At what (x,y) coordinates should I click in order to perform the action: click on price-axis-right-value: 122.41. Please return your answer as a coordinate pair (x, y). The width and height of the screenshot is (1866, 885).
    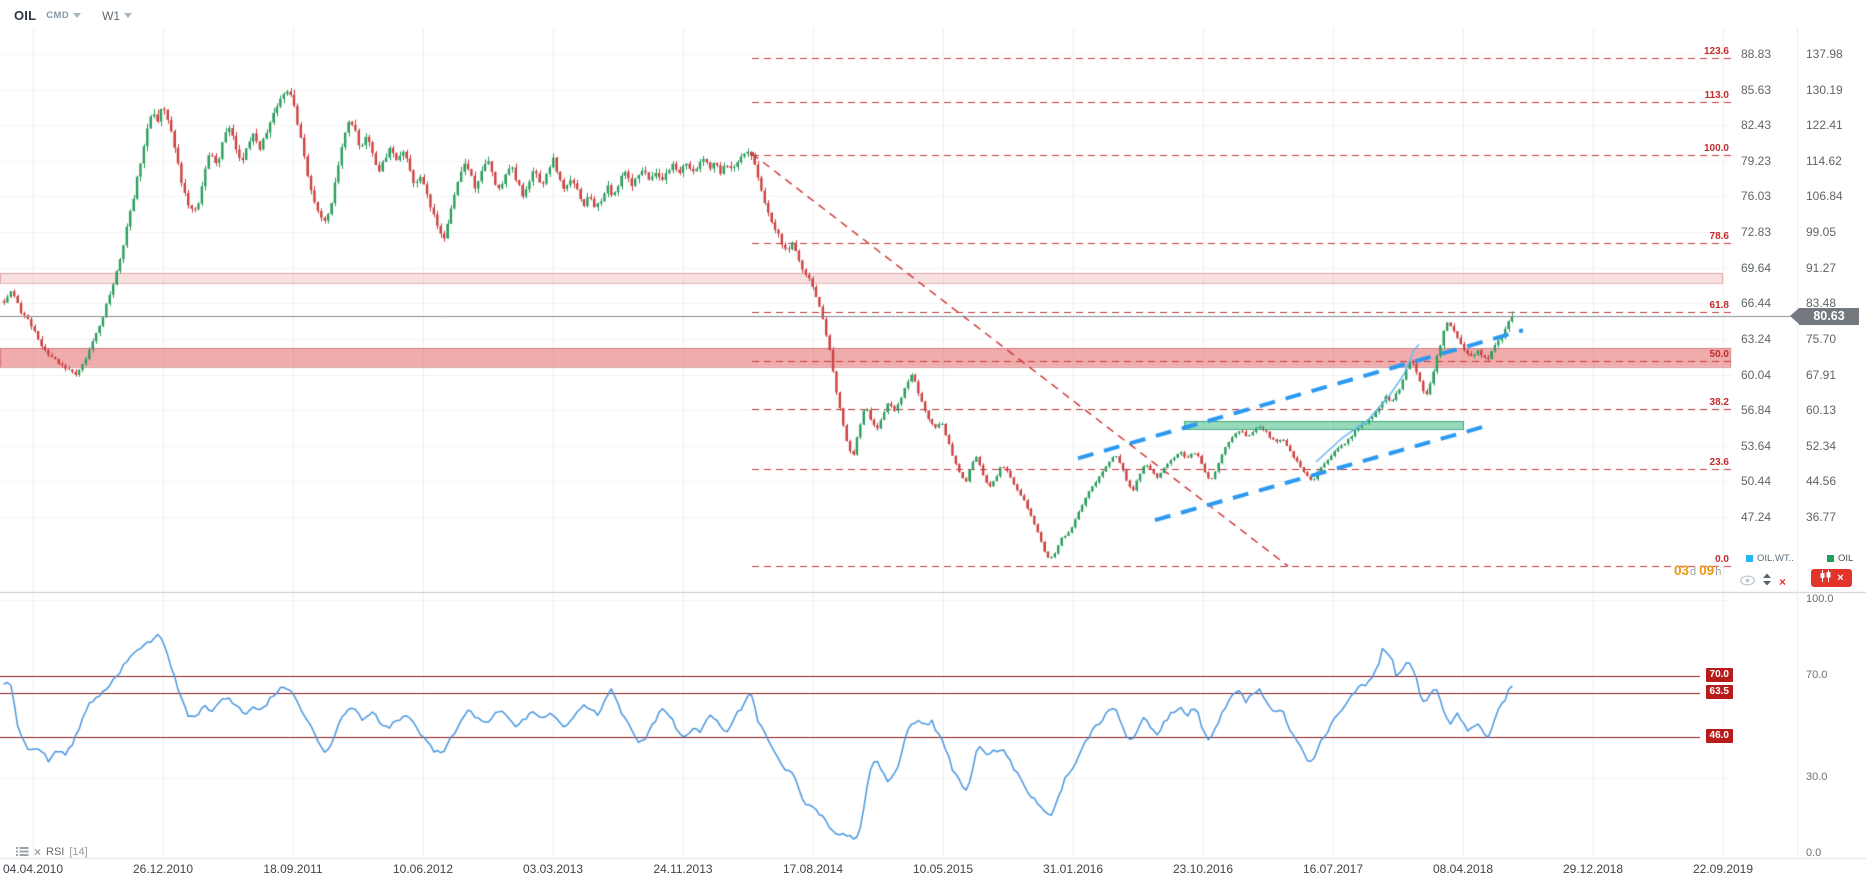
    Looking at the image, I should click on (1824, 125).